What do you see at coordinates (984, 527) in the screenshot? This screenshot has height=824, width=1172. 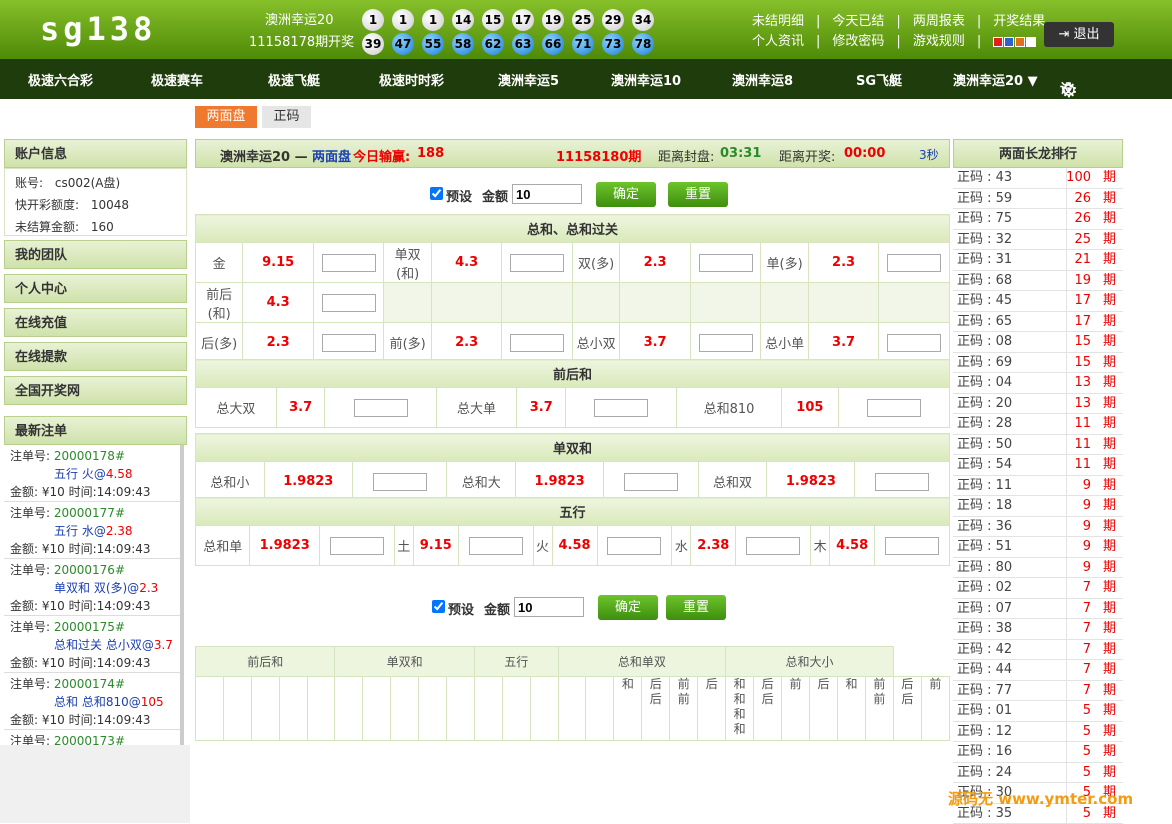 I see `dragon-key: 正码 : 36` at bounding box center [984, 527].